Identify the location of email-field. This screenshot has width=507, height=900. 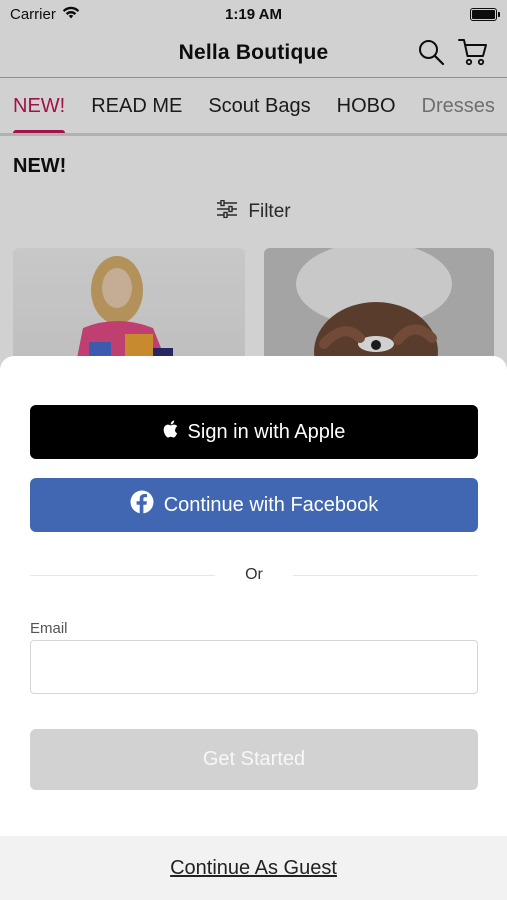
(254, 667).